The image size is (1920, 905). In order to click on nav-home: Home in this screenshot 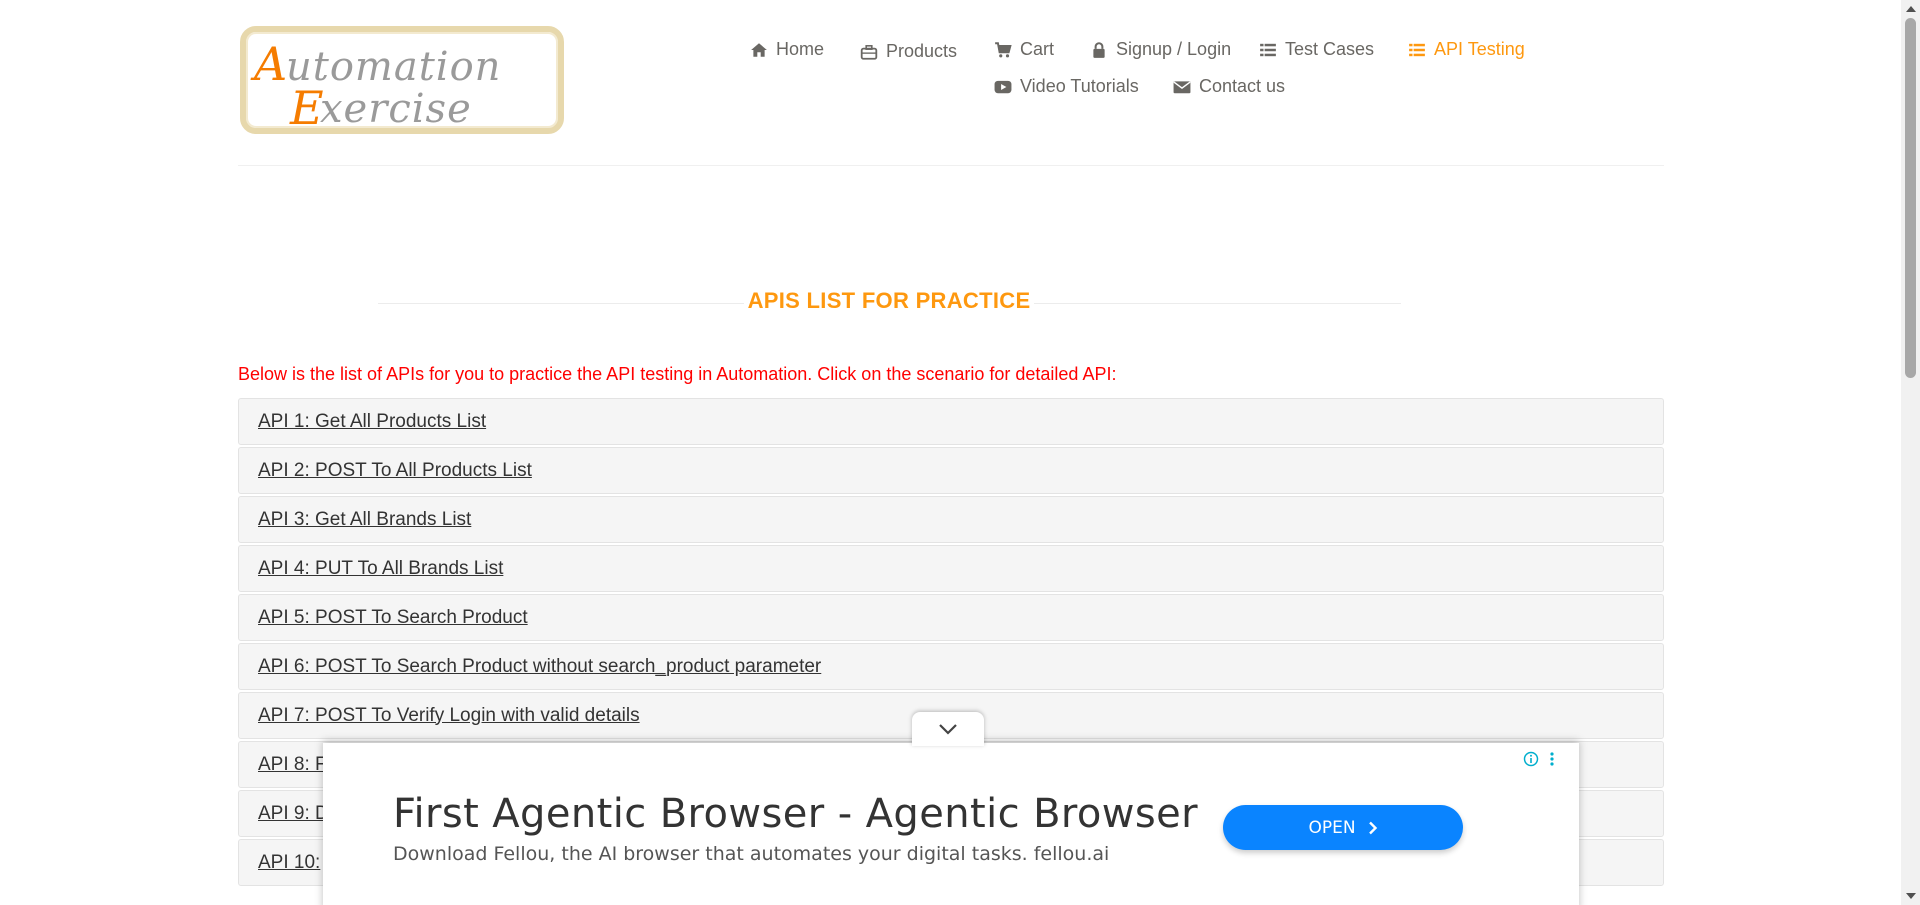, I will do `click(787, 49)`.